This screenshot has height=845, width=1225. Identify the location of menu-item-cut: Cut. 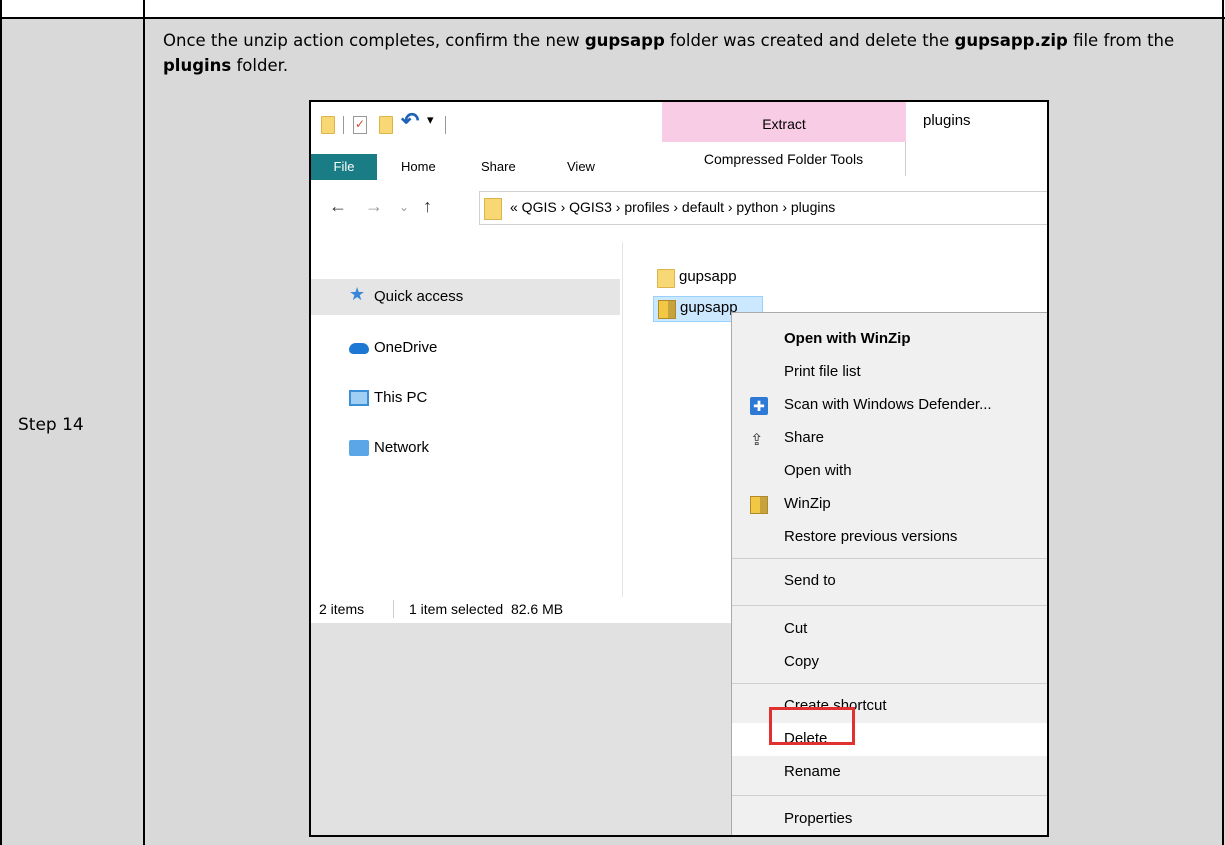
(889, 629).